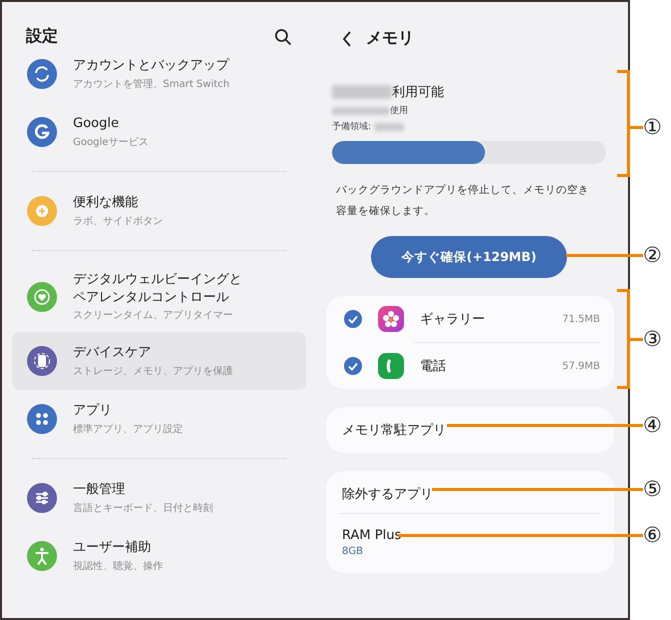 The height and width of the screenshot is (620, 671). I want to click on reserve-label: 予備領域:, so click(352, 126).